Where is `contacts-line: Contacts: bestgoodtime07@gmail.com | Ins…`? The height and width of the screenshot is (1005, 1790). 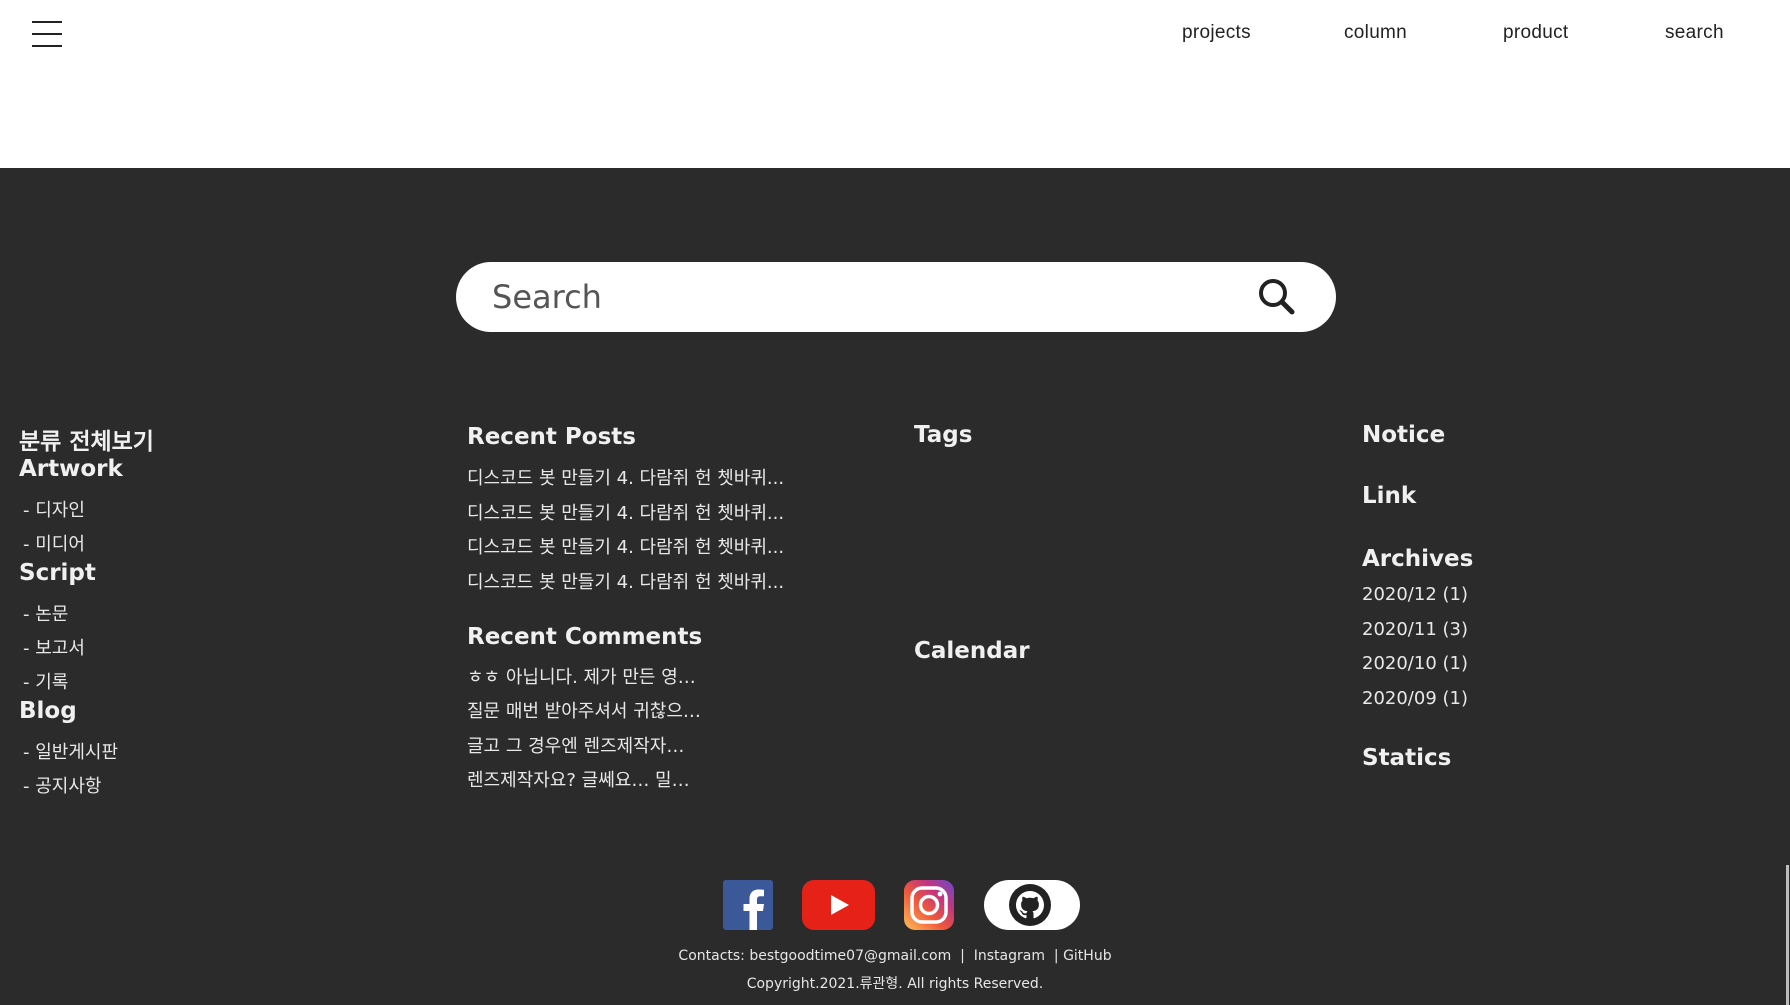 contacts-line: Contacts: bestgoodtime07@gmail.com | Ins… is located at coordinates (895, 956).